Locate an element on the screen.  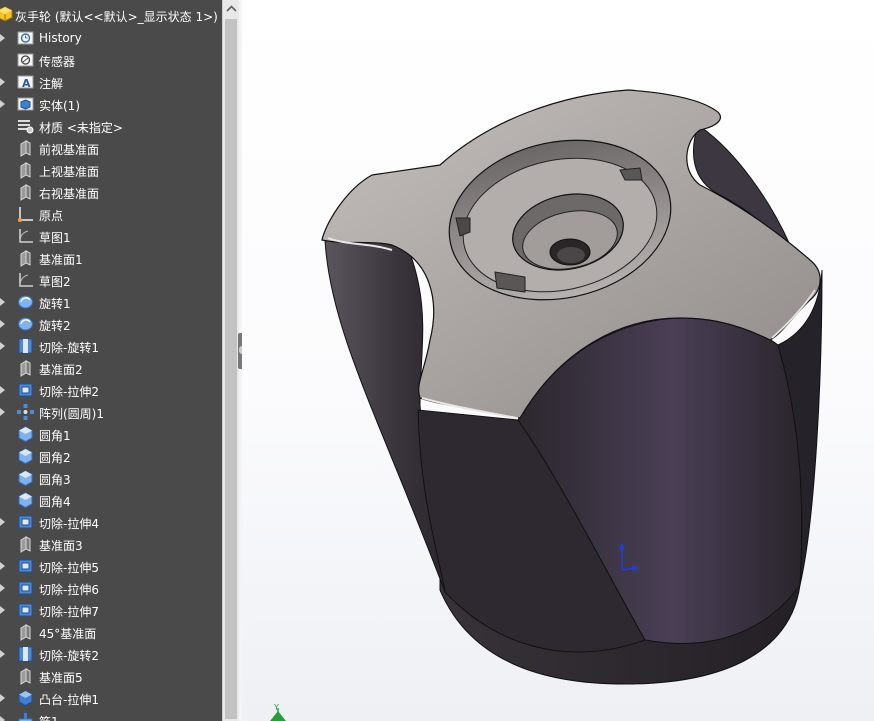
tree-item-label: 凸台-拉伸1 is located at coordinates (69, 700).